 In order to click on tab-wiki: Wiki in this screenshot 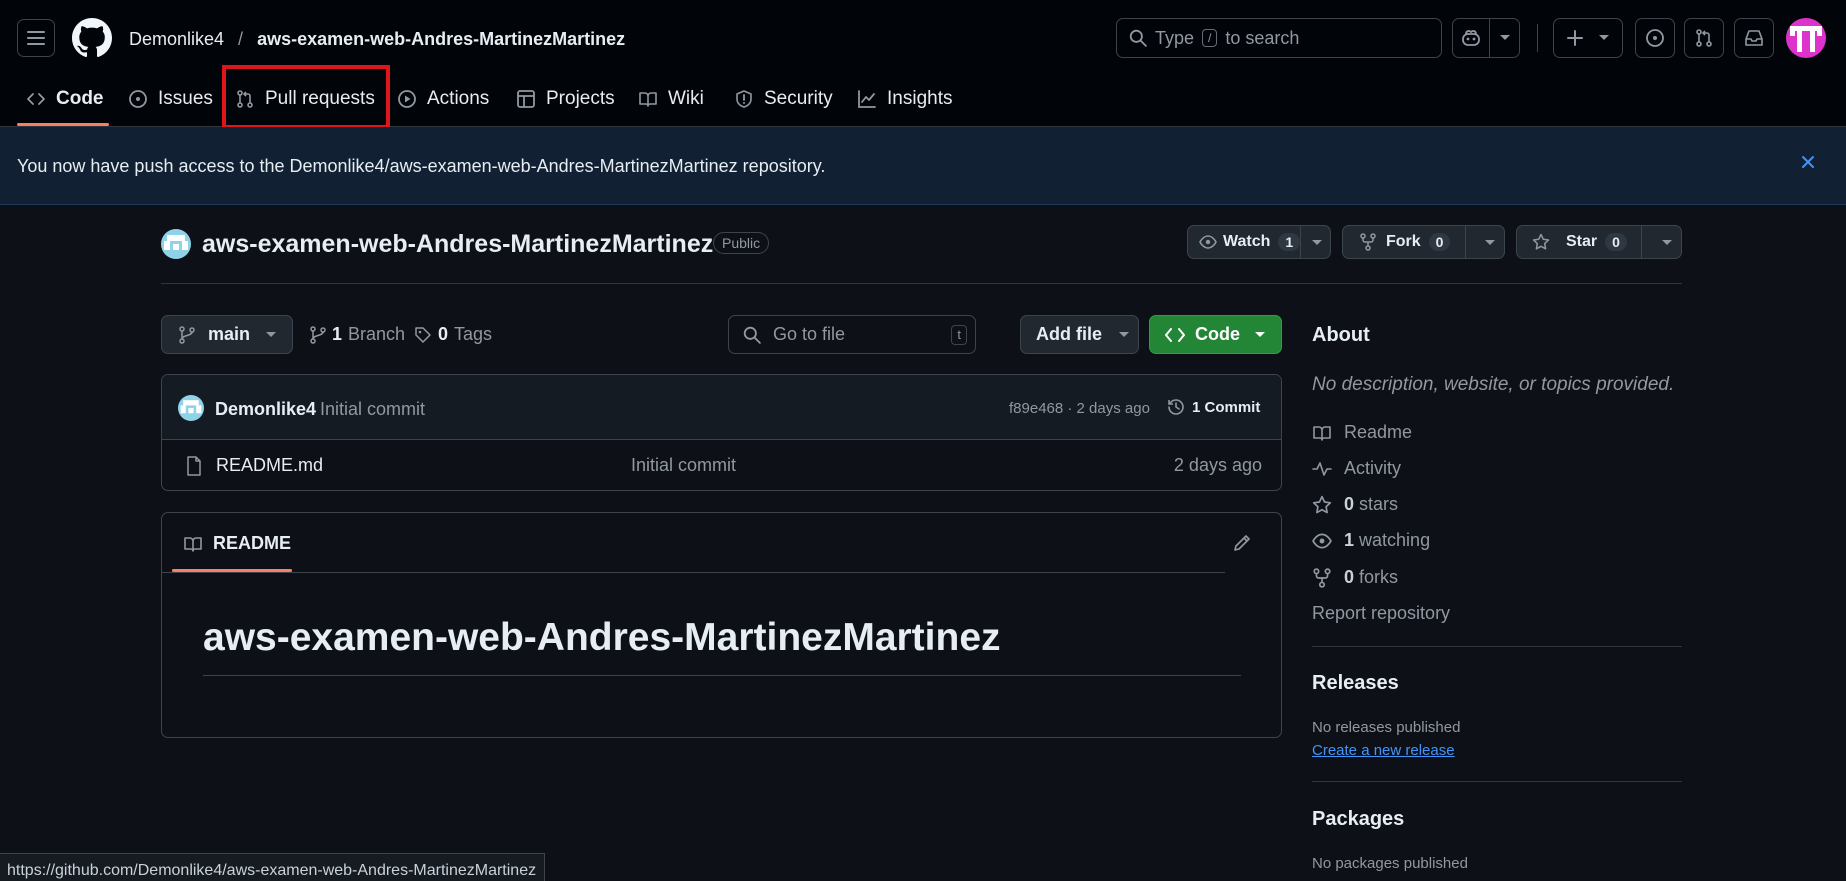, I will do `click(671, 99)`.